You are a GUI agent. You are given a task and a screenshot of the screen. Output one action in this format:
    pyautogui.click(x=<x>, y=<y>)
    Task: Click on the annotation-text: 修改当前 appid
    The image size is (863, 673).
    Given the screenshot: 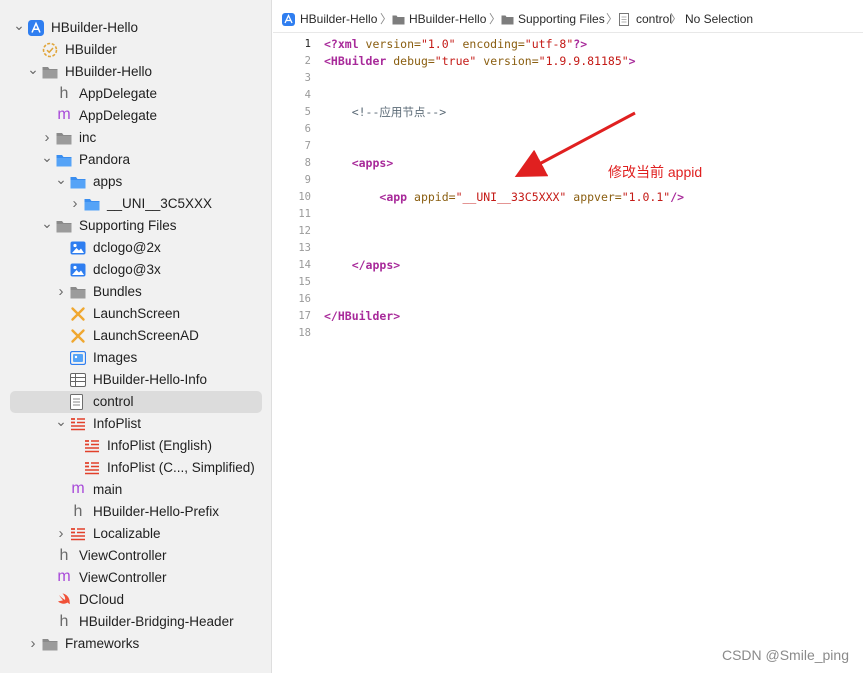 What is the action you would take?
    pyautogui.click(x=655, y=172)
    